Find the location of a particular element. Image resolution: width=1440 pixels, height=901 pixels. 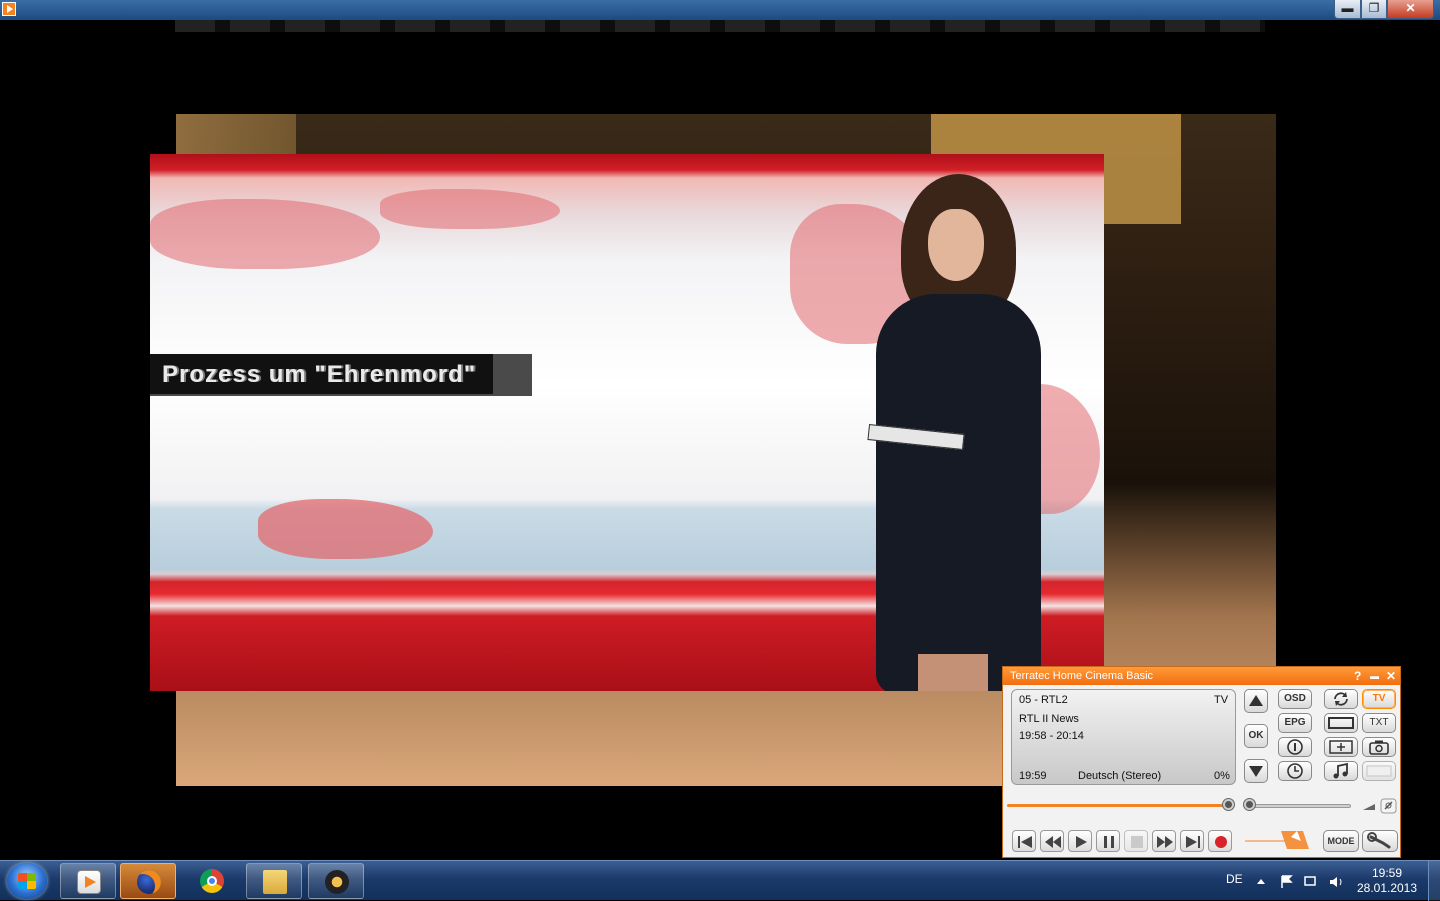

windows-logo-icon is located at coordinates (27, 881).